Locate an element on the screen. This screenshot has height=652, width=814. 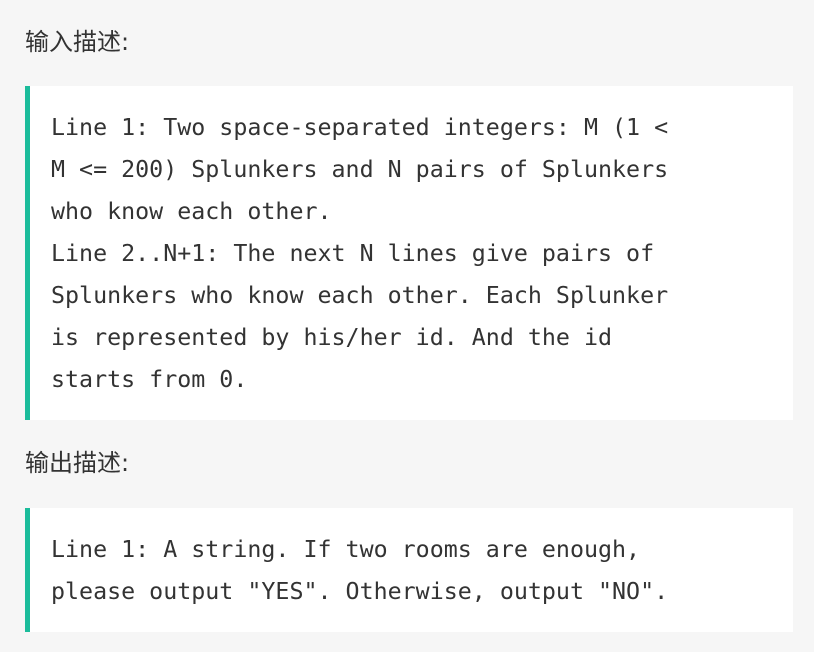
input-line-7: starts from 0. is located at coordinates (149, 379).